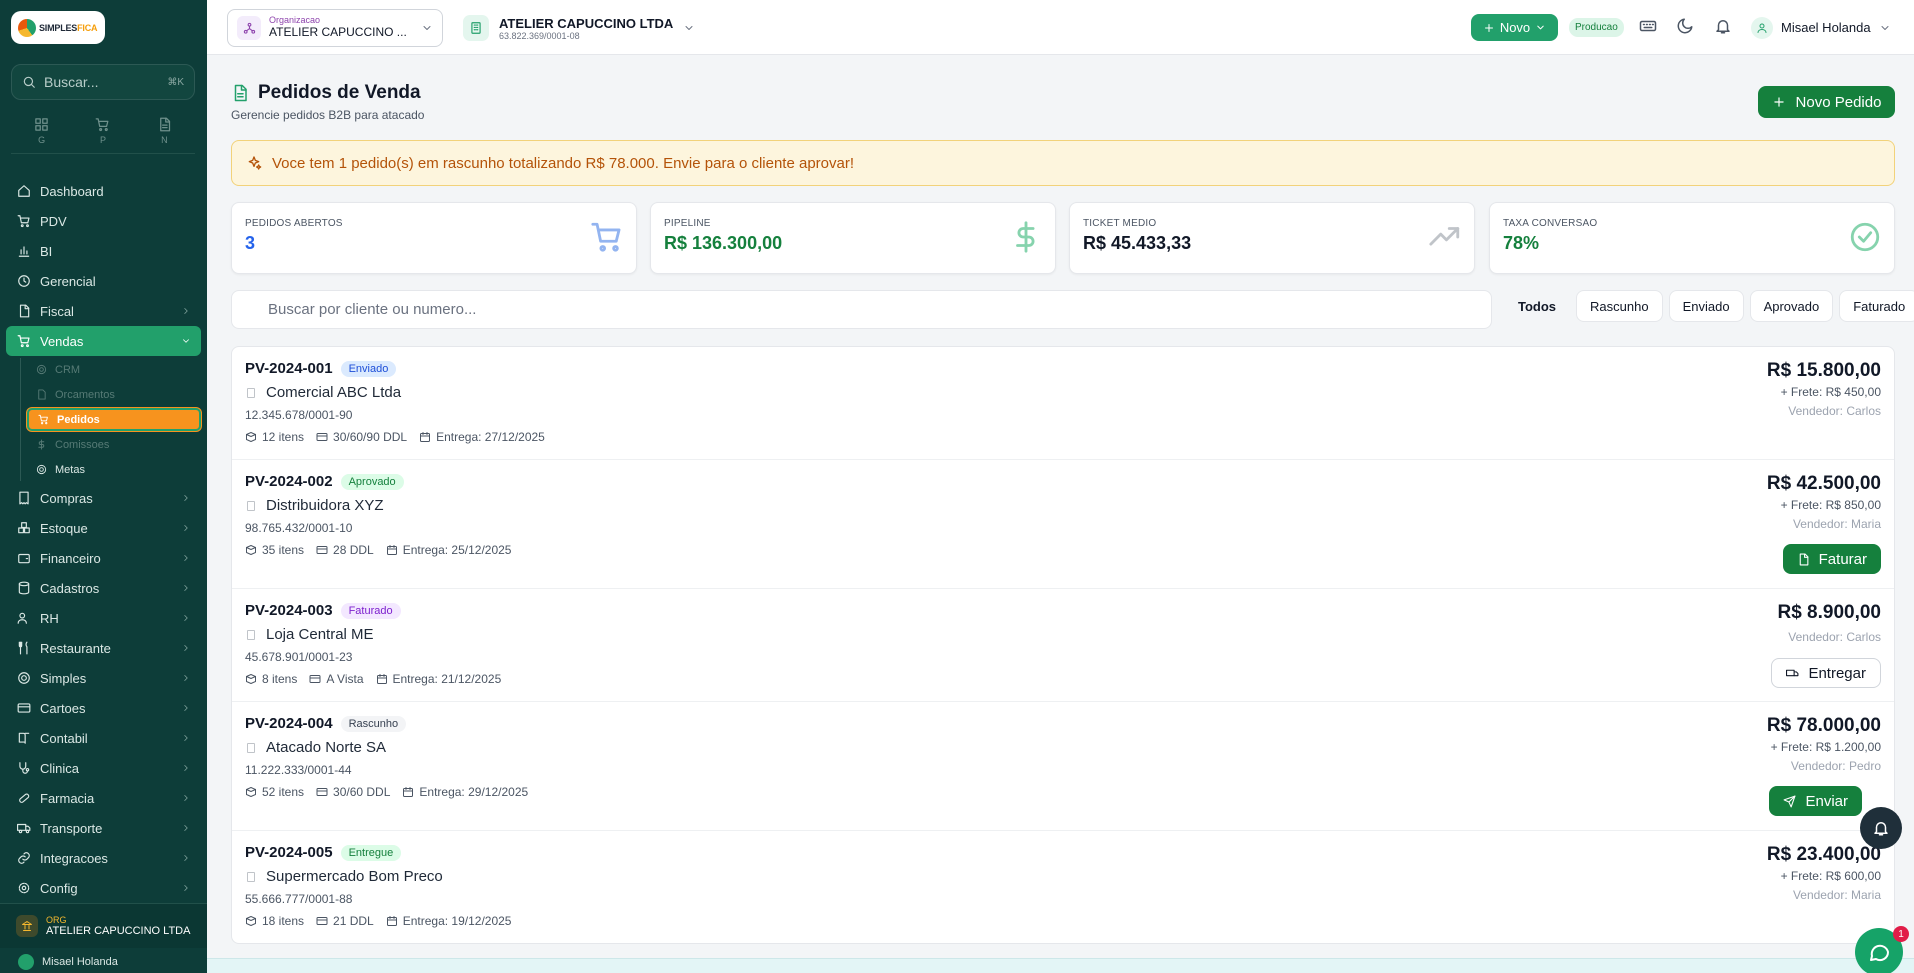 The image size is (1914, 973). What do you see at coordinates (320, 634) in the screenshot?
I see `order-client: Loja Central ME` at bounding box center [320, 634].